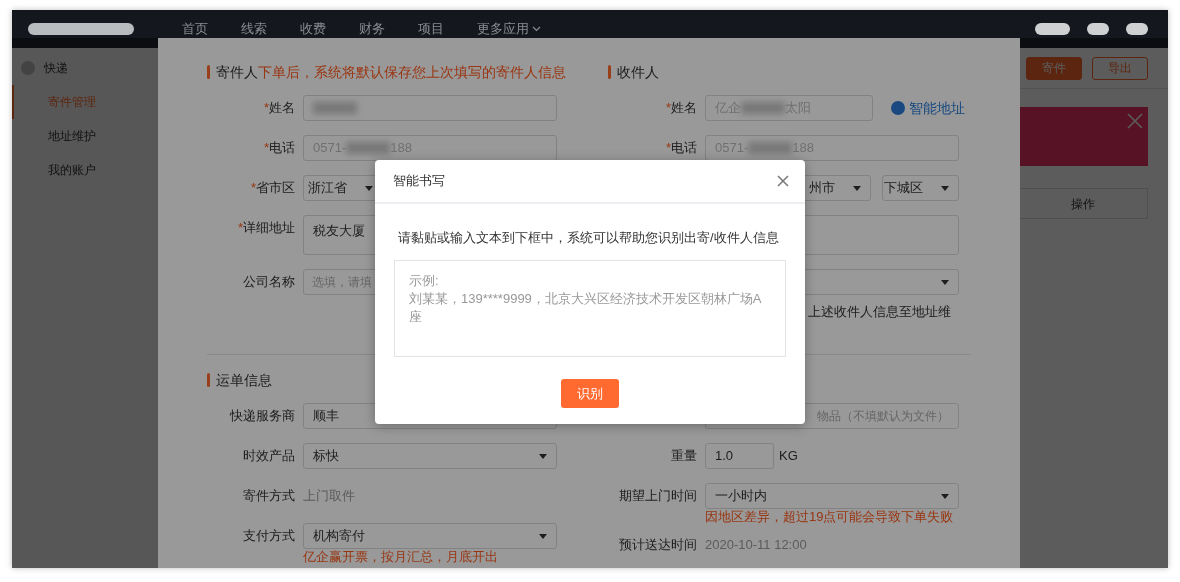  I want to click on nav-link: 项目, so click(447, 29).